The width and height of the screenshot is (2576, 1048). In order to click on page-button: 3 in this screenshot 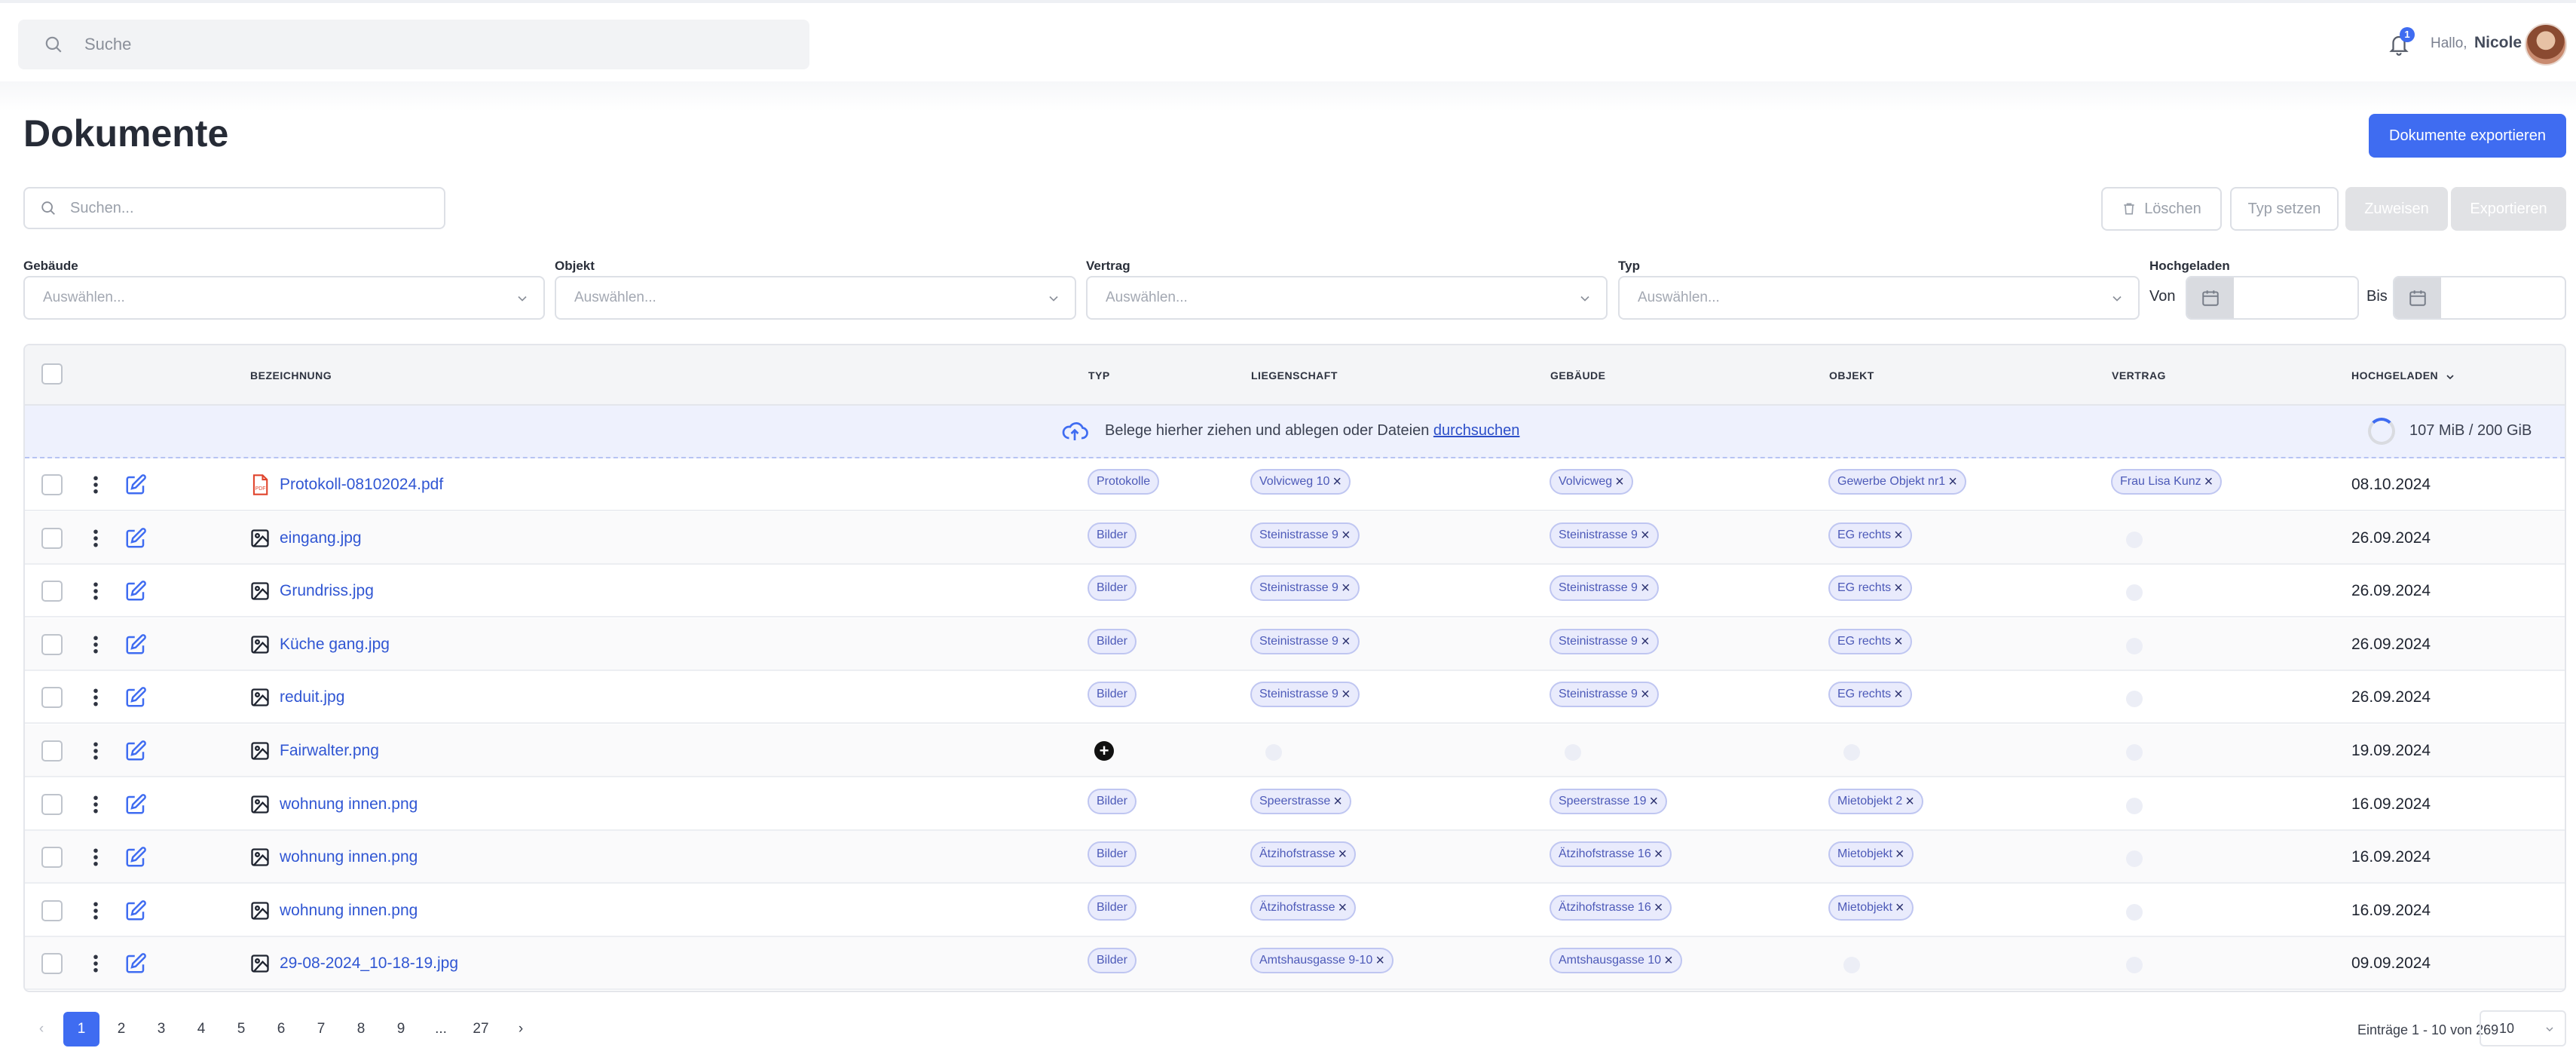, I will do `click(161, 1029)`.